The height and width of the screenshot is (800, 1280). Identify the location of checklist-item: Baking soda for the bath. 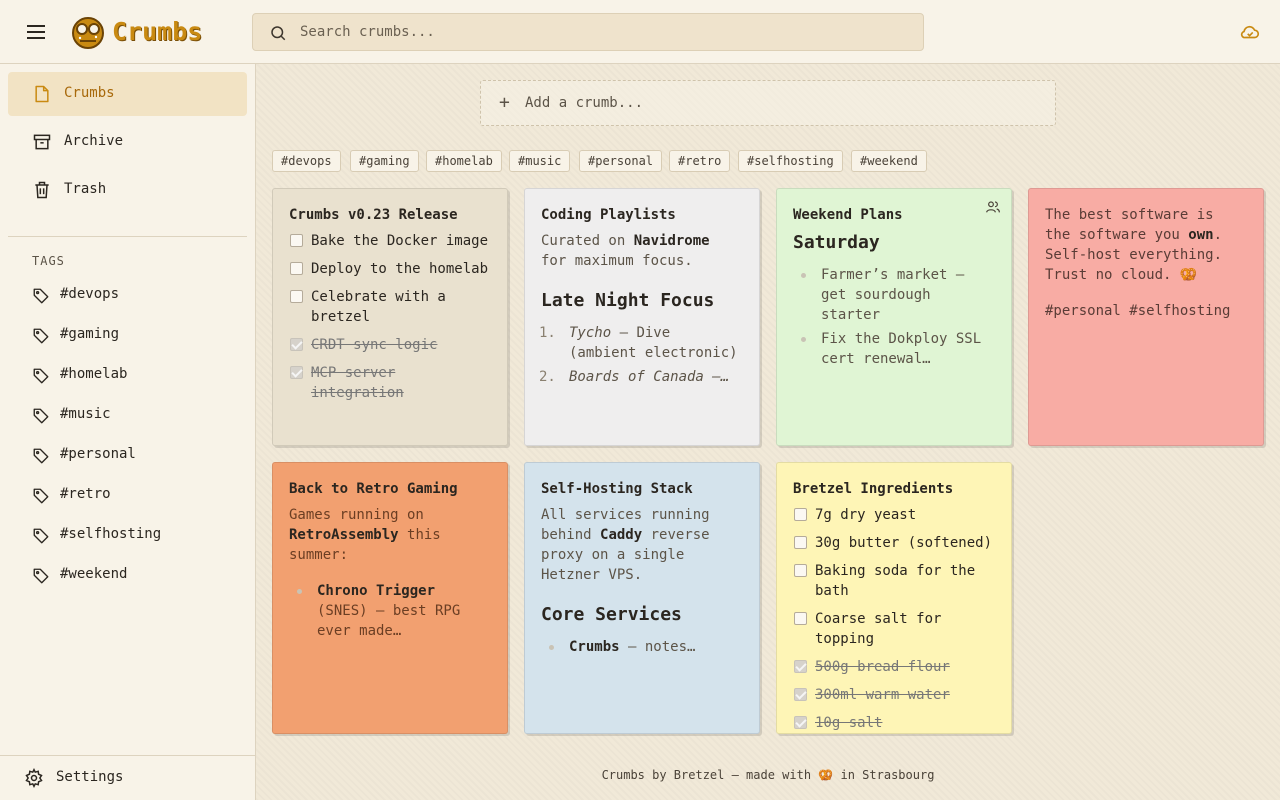
(894, 581).